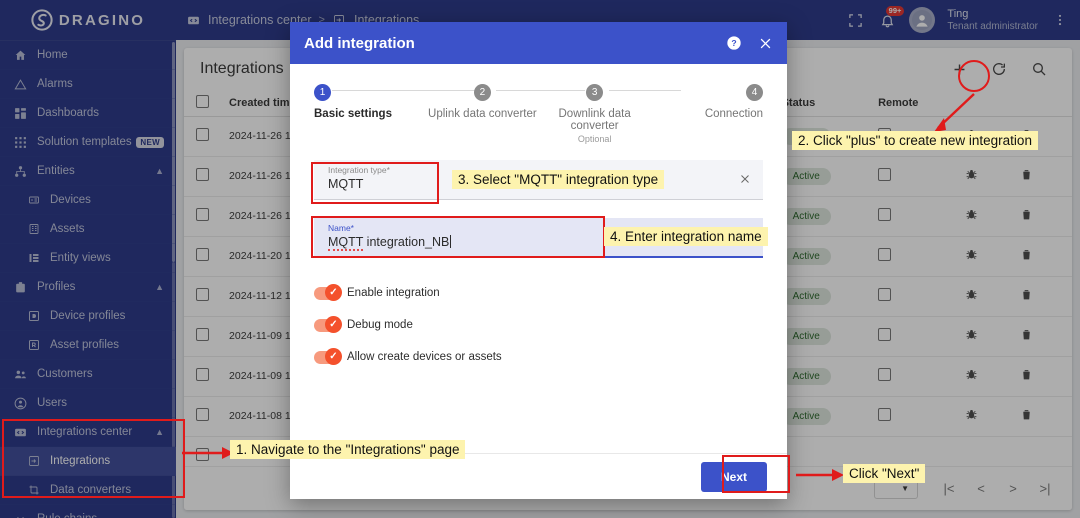  I want to click on step-uplink-data-converter: 2 Uplink data converter, so click(505, 113).